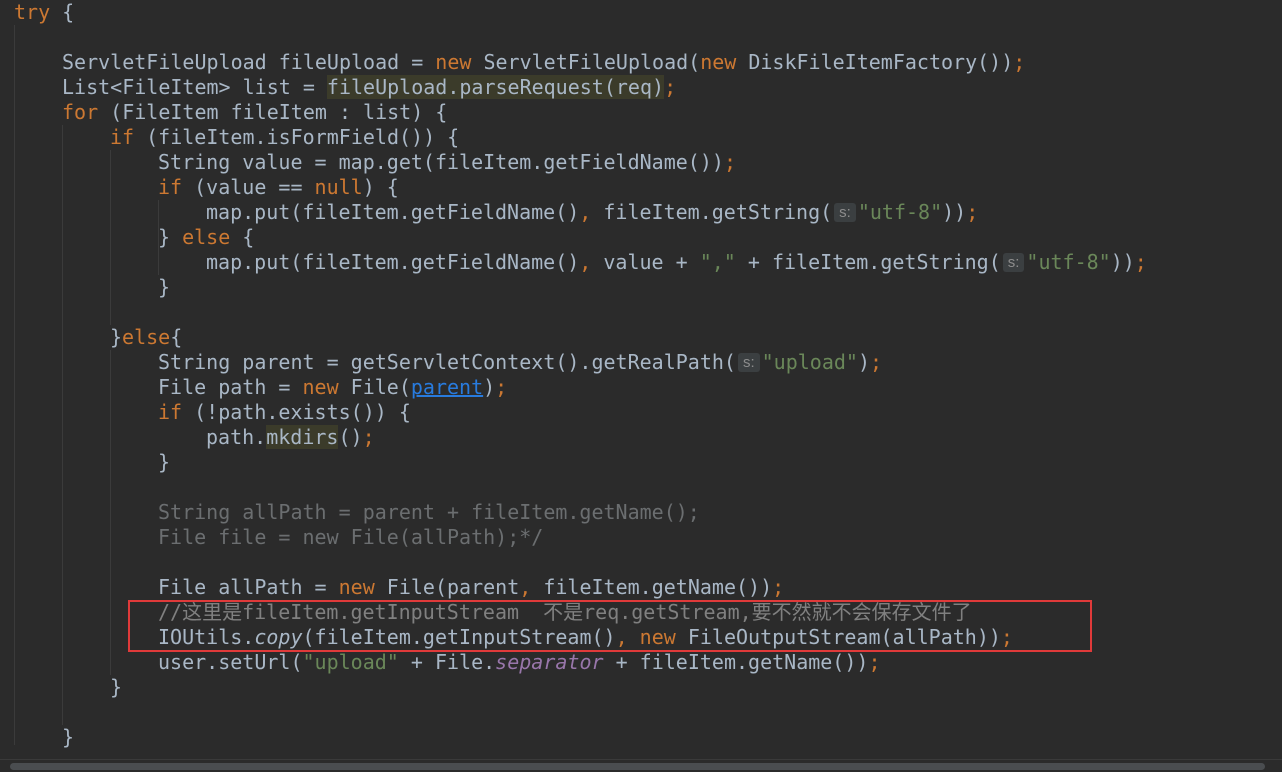  I want to click on code-token: "upload", so click(350, 662).